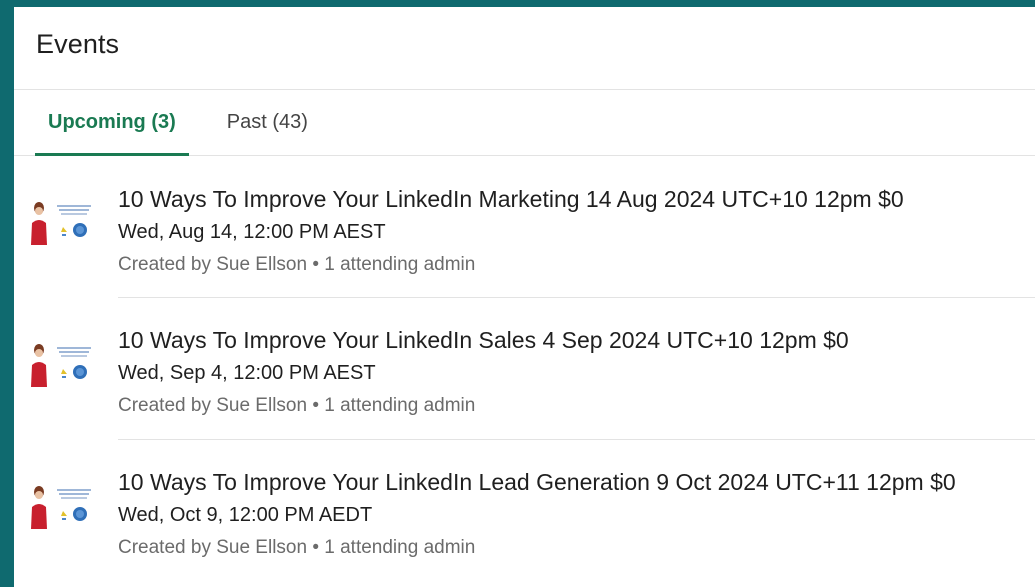 This screenshot has height=587, width=1035. I want to click on event-date: Wed, Sep 4, 12:00 PM AEST, so click(247, 373).